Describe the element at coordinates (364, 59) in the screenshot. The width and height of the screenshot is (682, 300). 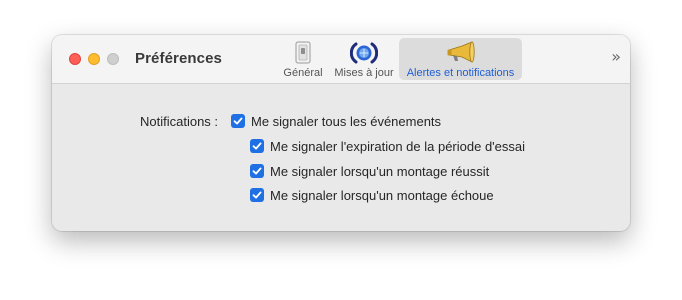
I see `tab-updates: Mises à jour` at that location.